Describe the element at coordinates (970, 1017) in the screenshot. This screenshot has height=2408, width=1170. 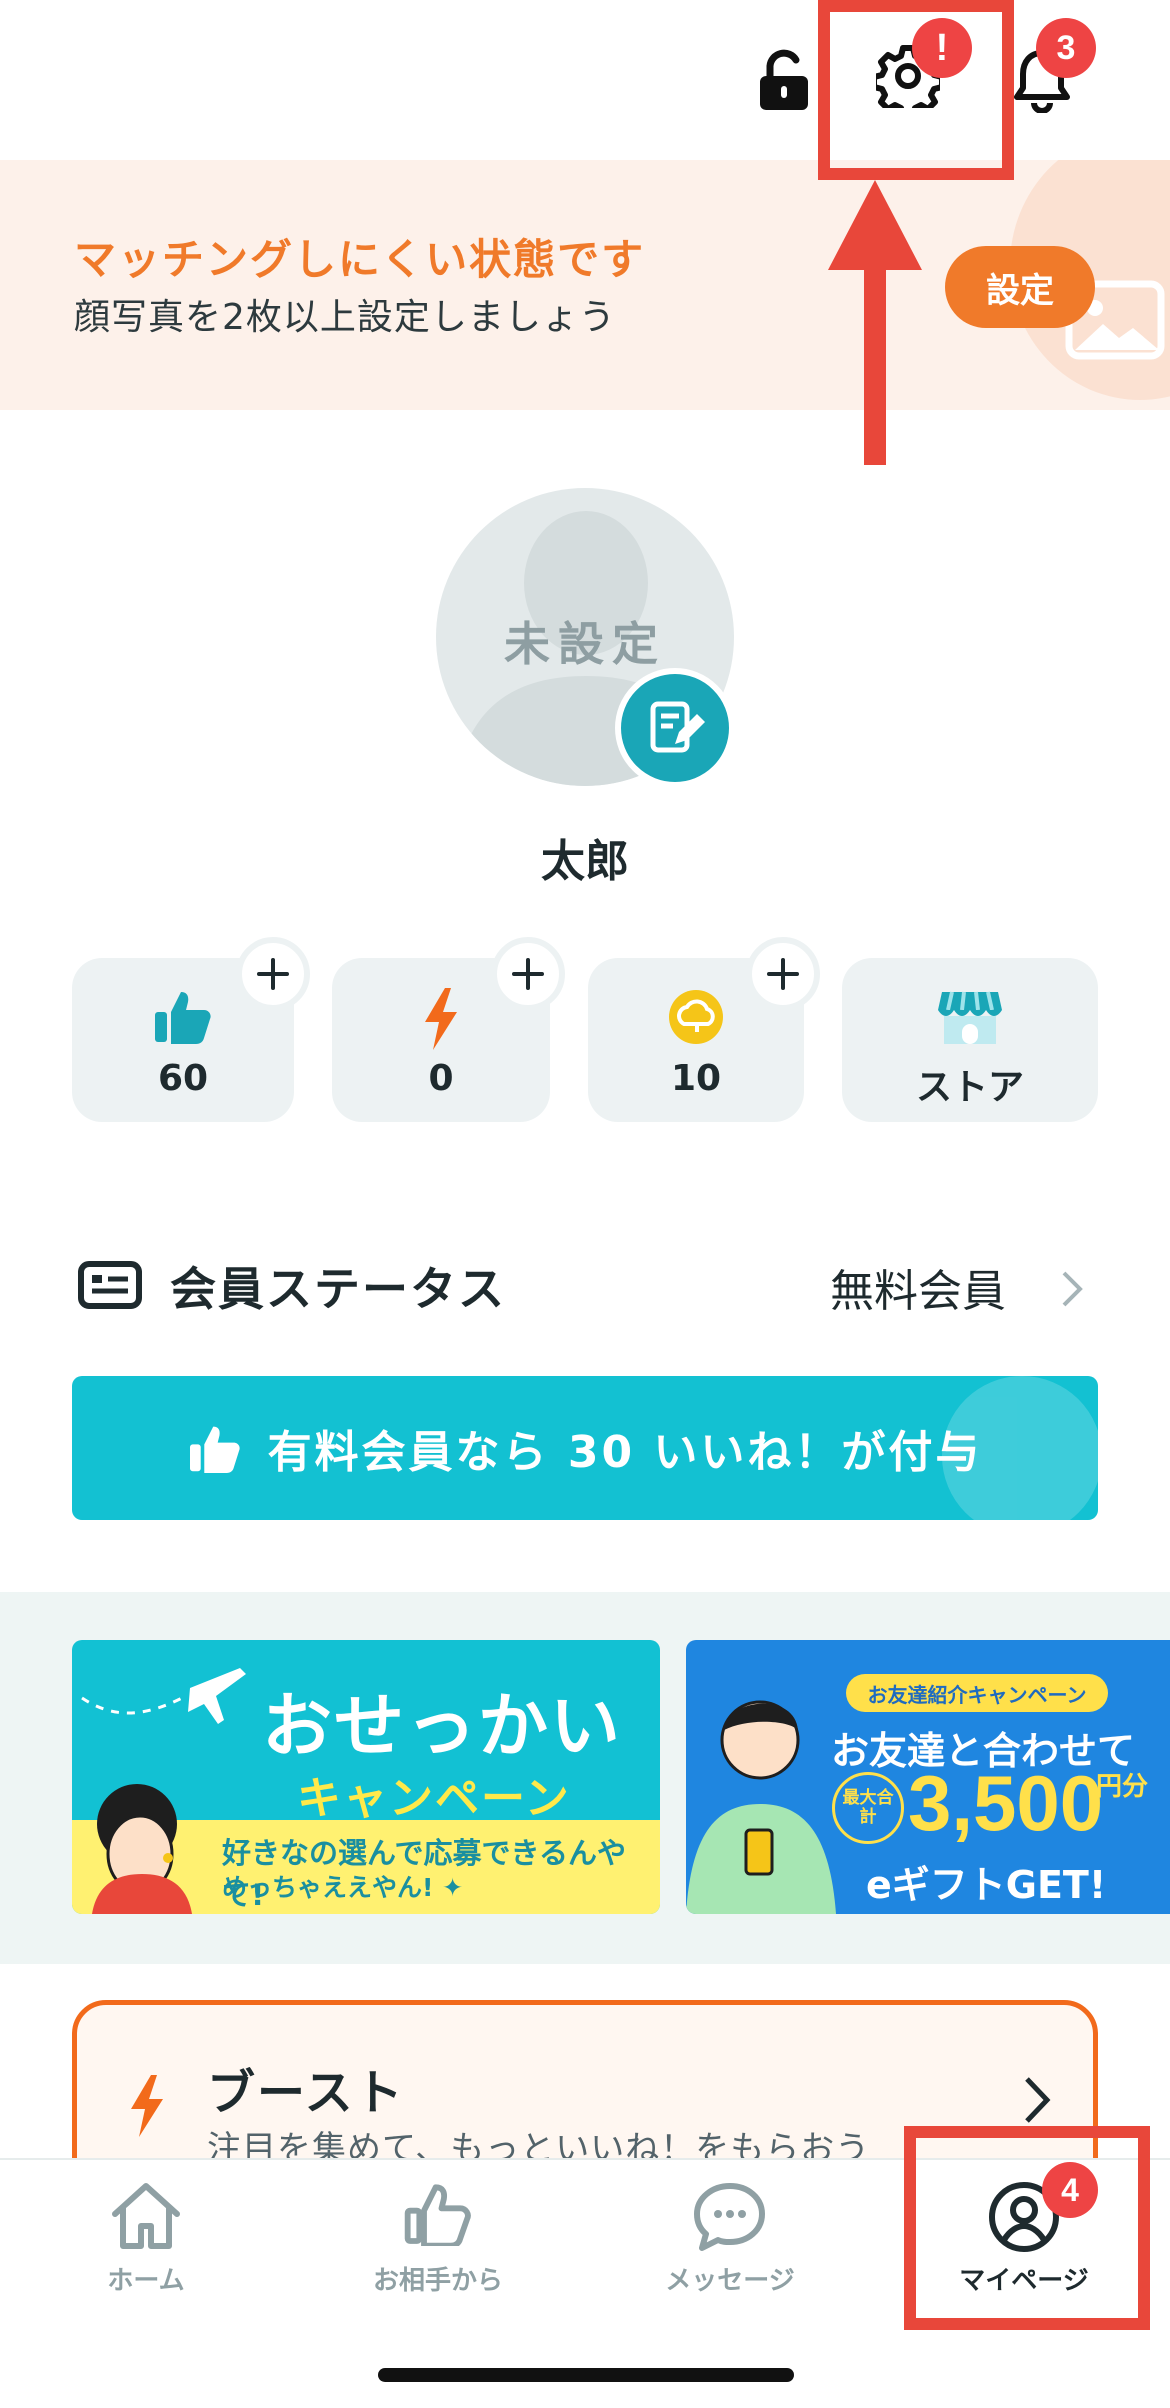
I see `store-icon` at that location.